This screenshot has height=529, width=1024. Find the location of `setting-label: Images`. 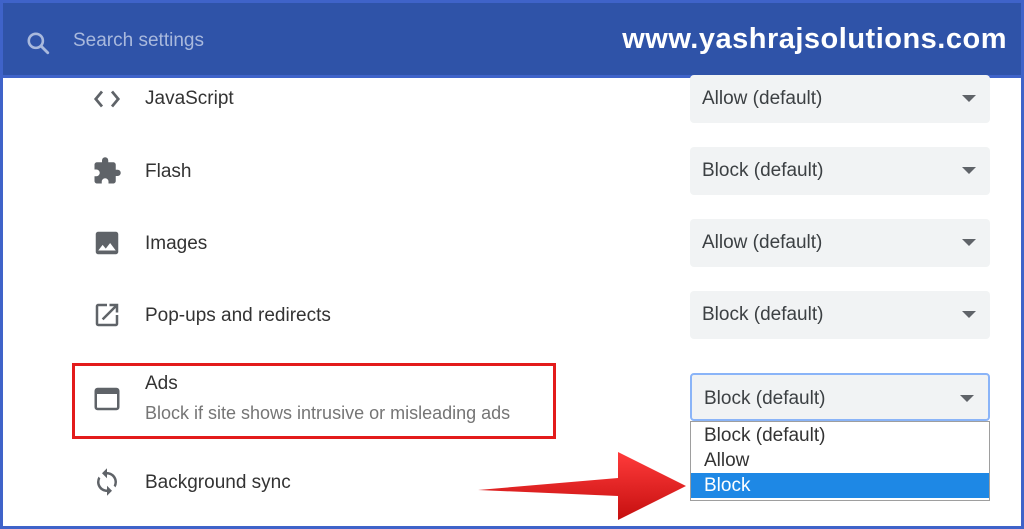

setting-label: Images is located at coordinates (176, 243).